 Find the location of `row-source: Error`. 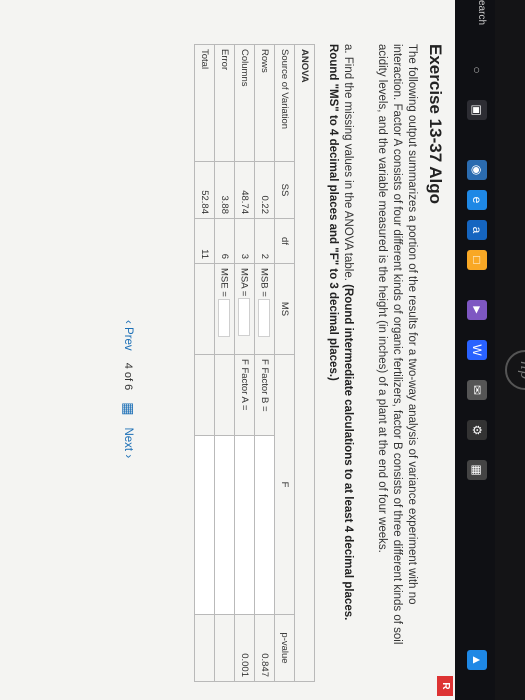

row-source: Error is located at coordinates (224, 103).